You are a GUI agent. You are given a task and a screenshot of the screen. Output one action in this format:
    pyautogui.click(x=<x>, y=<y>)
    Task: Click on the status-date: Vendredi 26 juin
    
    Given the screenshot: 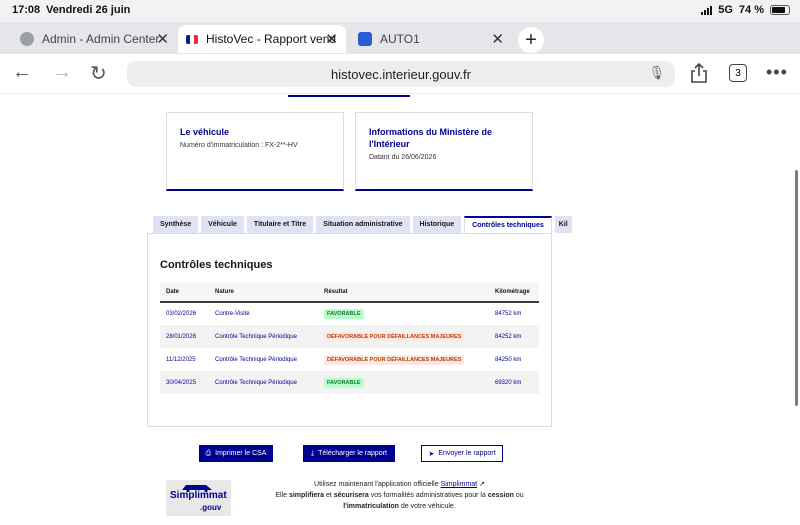 What is the action you would take?
    pyautogui.click(x=88, y=10)
    